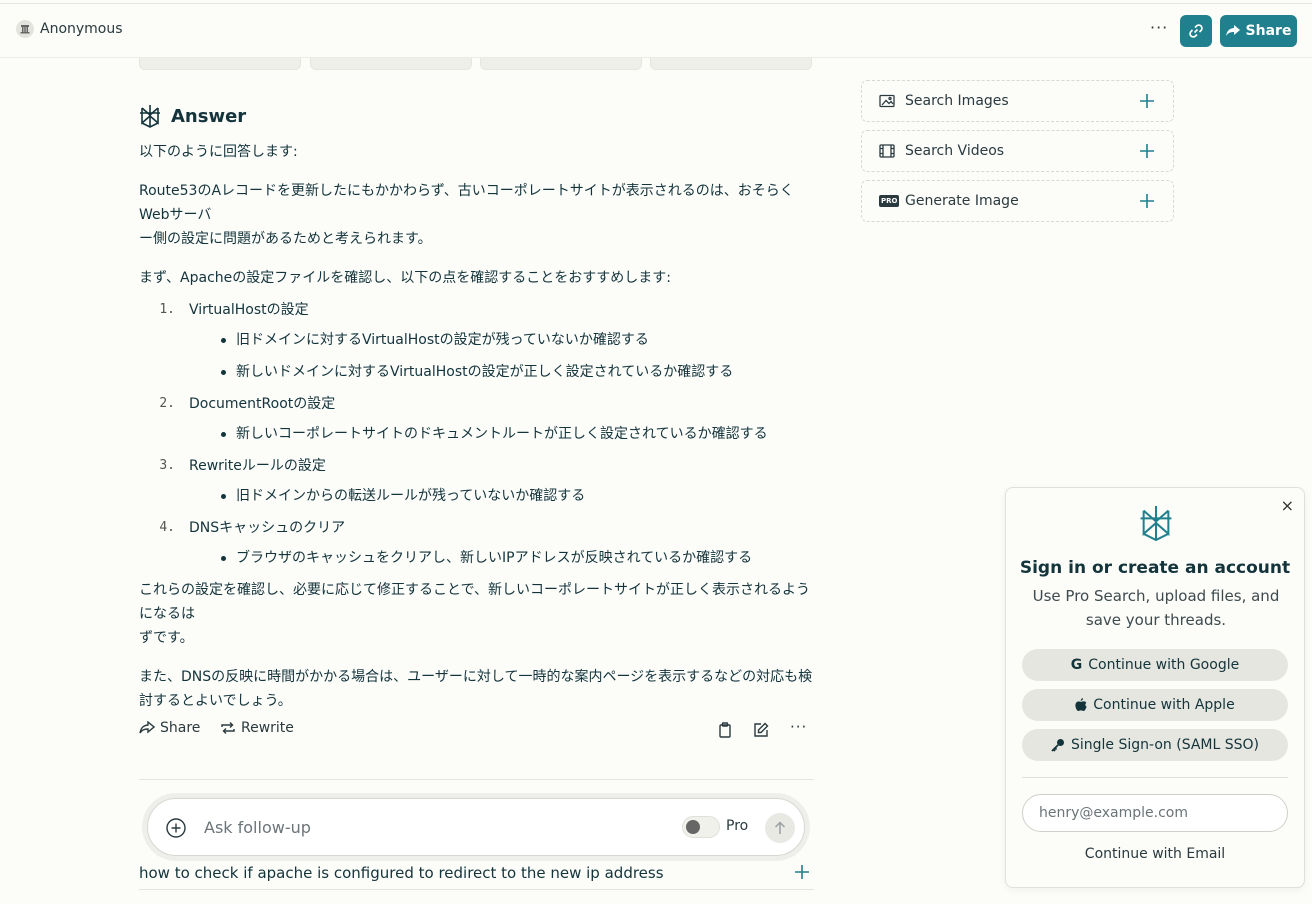 The image size is (1312, 904). Describe the element at coordinates (517, 434) in the screenshot. I see `bullet-item: 新しいコーポレートサイトのドキュメントルートが正しく設定されているか確認する` at that location.